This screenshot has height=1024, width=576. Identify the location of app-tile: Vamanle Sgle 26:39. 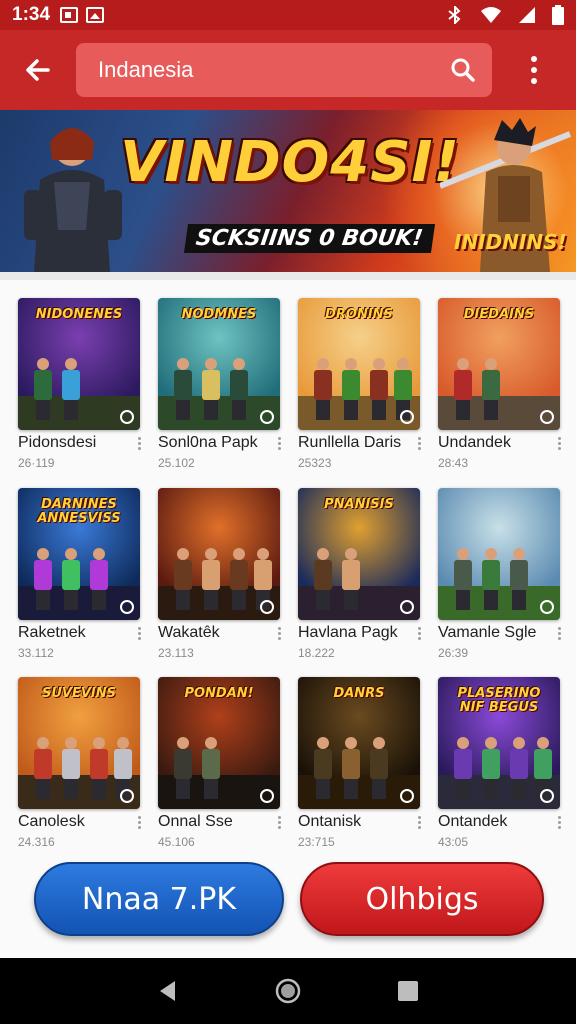
(500, 576).